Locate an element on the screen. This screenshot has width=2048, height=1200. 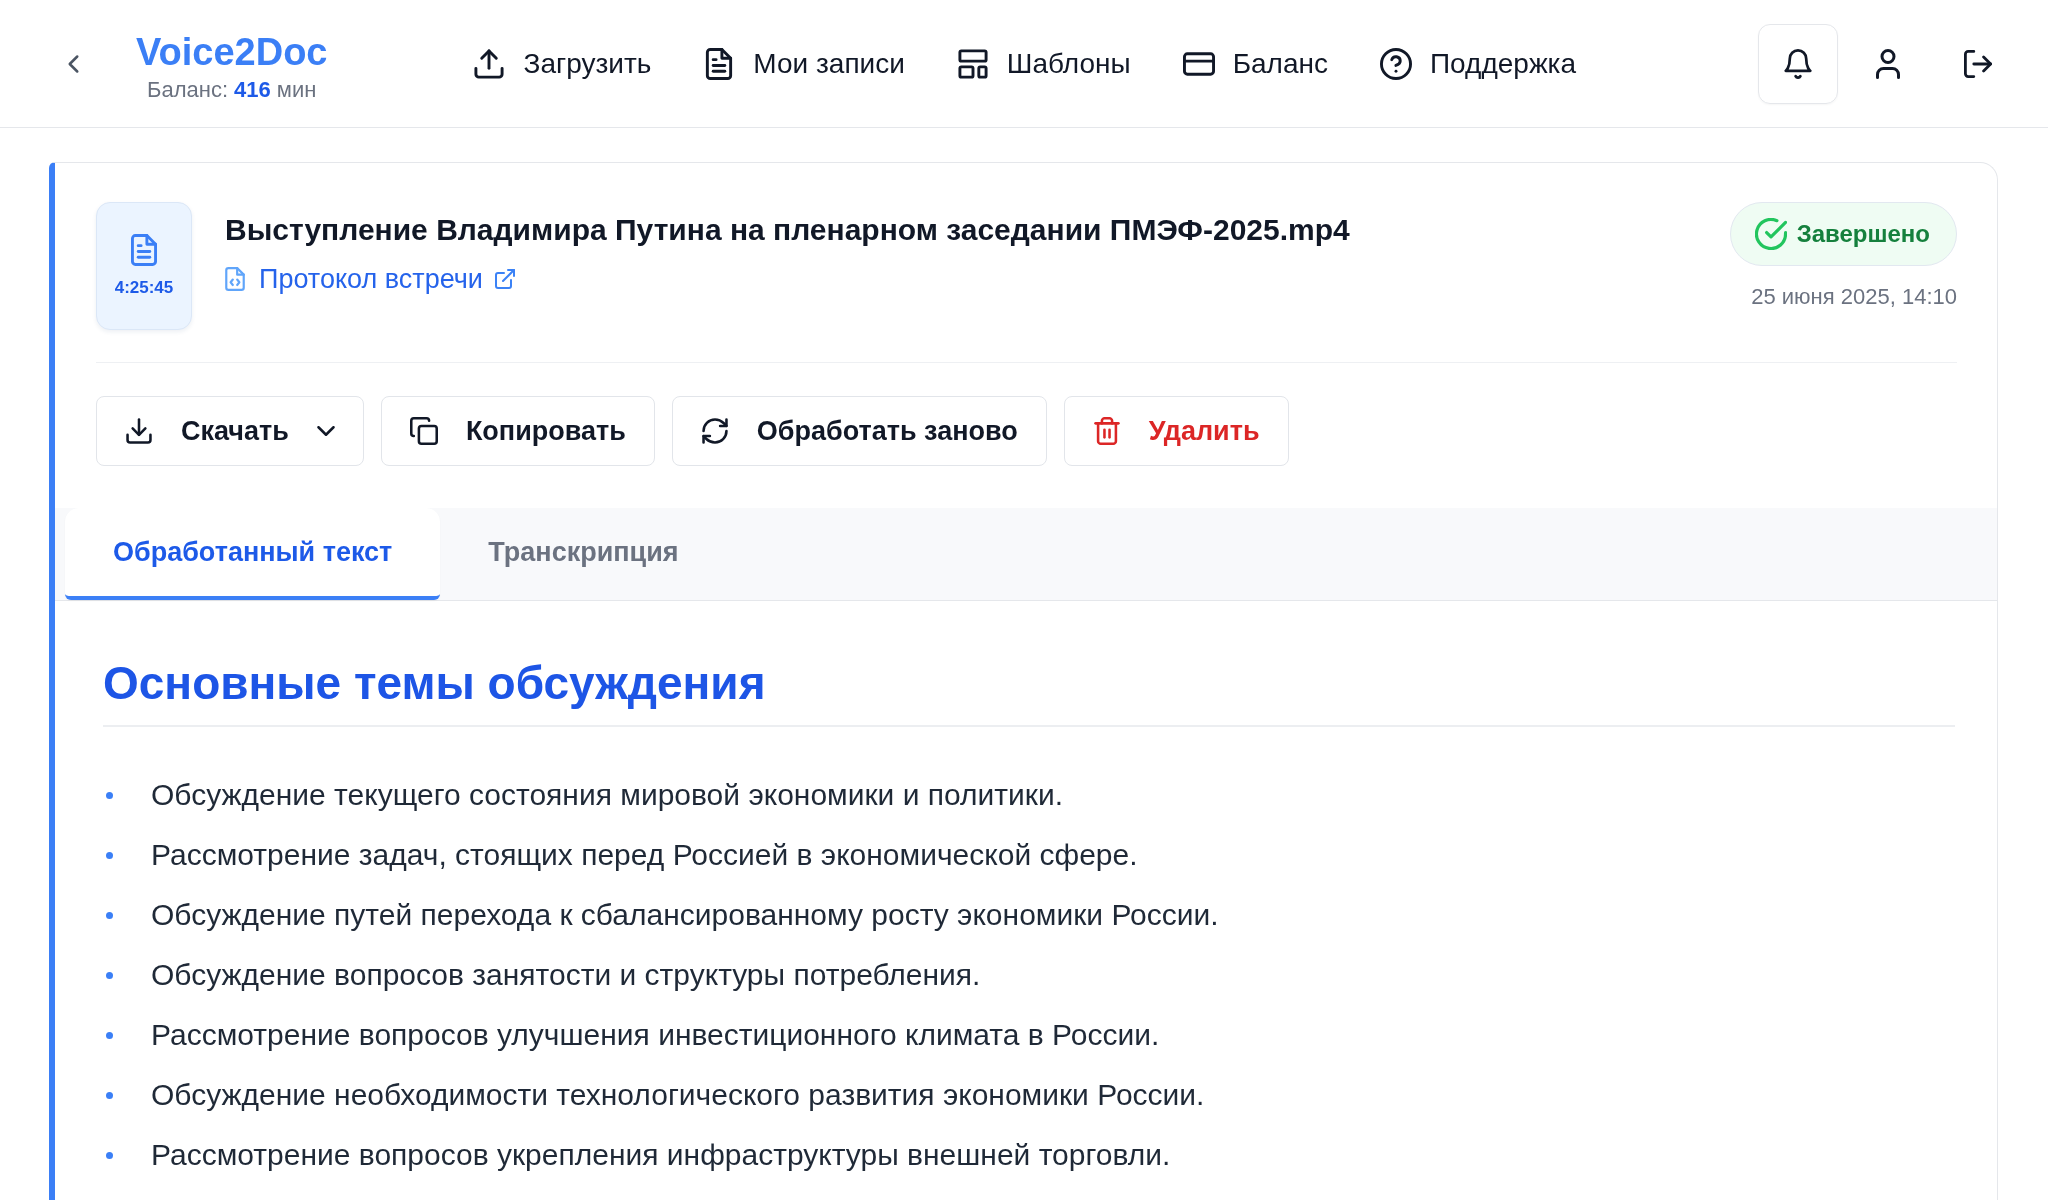
trash-icon is located at coordinates (1106, 431).